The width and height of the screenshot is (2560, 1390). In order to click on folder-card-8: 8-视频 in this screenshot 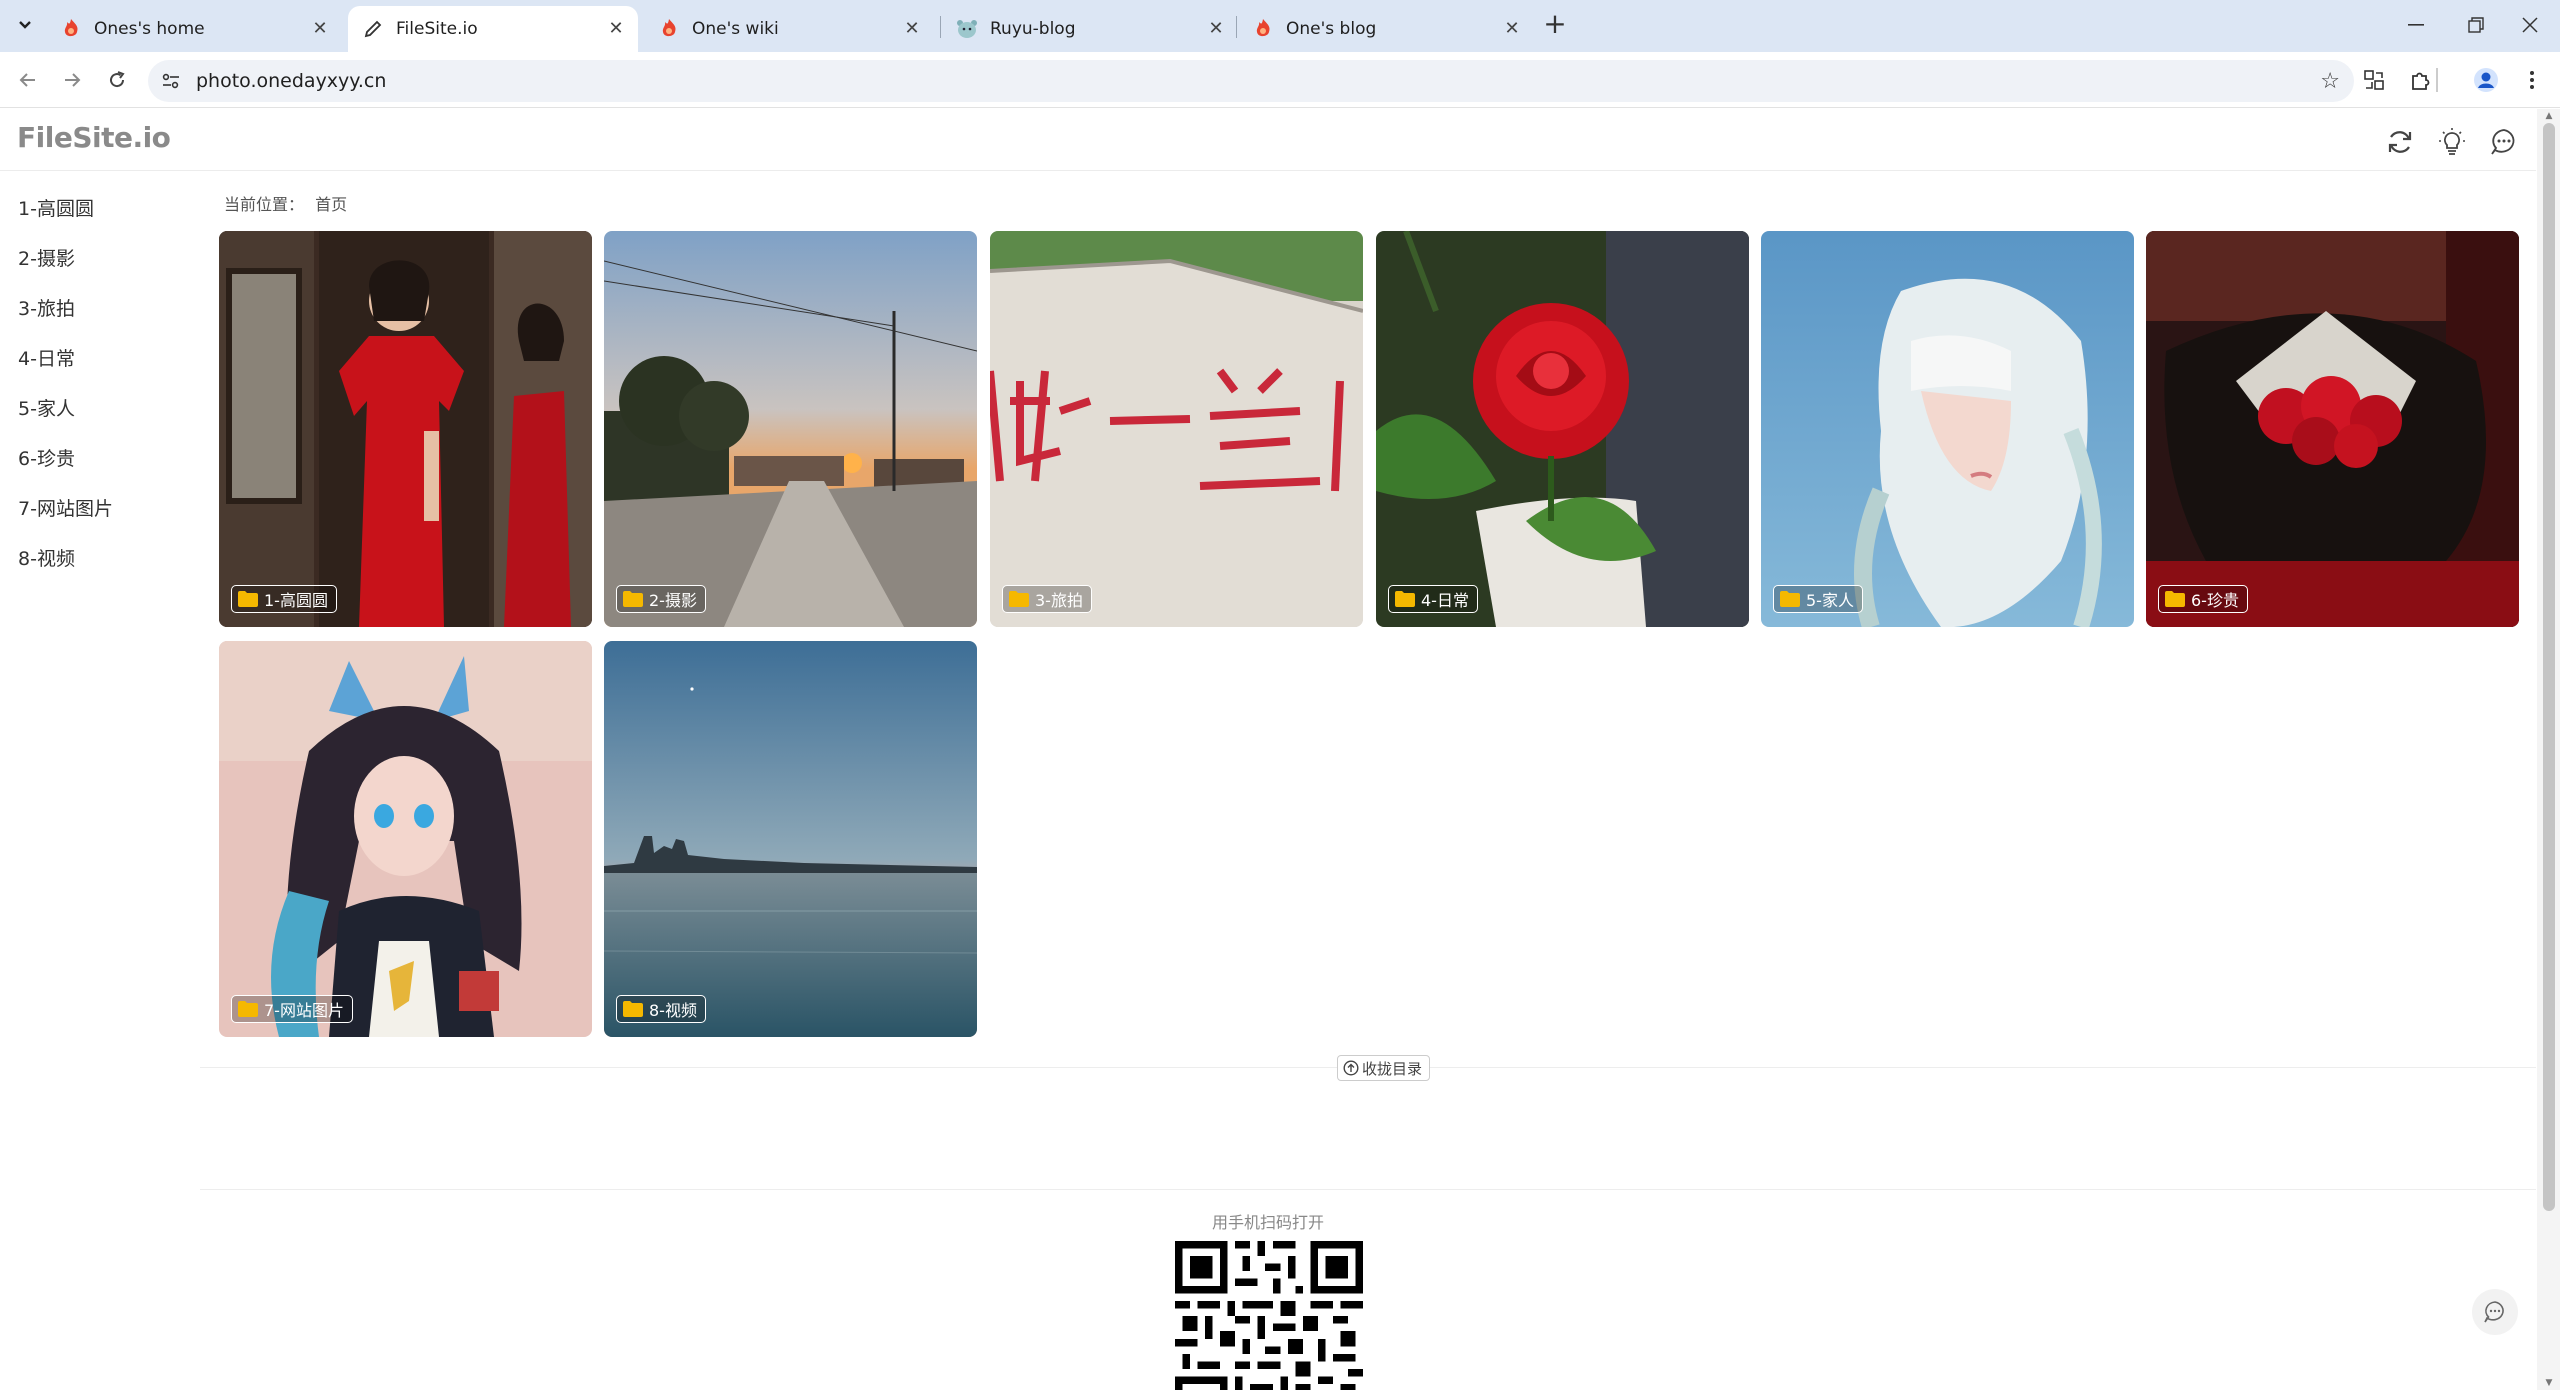, I will do `click(790, 839)`.